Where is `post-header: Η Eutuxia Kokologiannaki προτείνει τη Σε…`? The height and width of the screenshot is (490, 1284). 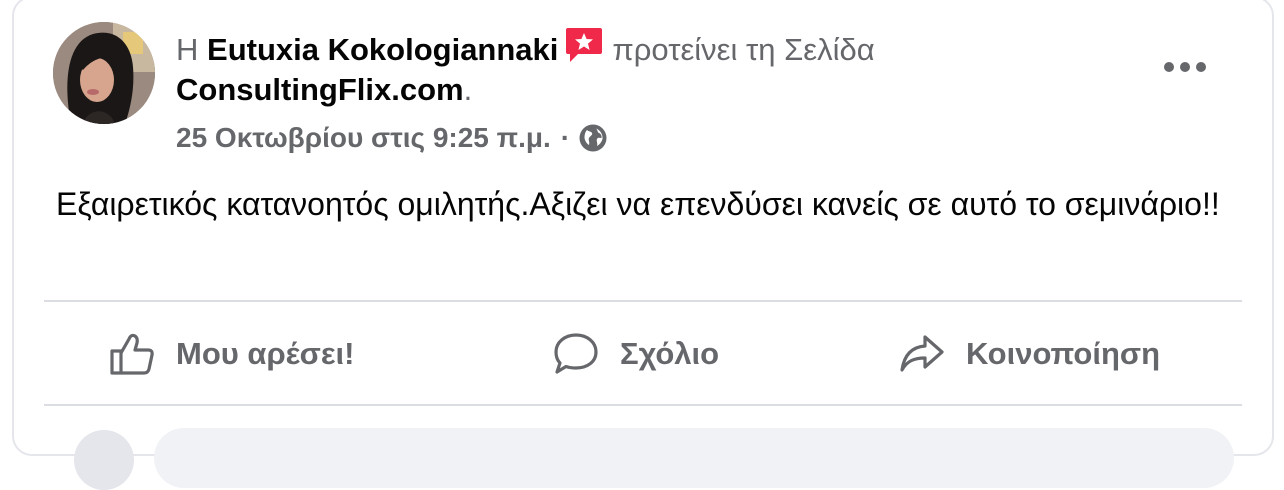
post-header: Η Eutuxia Kokologiannaki προτείνει τη Σε… is located at coordinates (656, 68).